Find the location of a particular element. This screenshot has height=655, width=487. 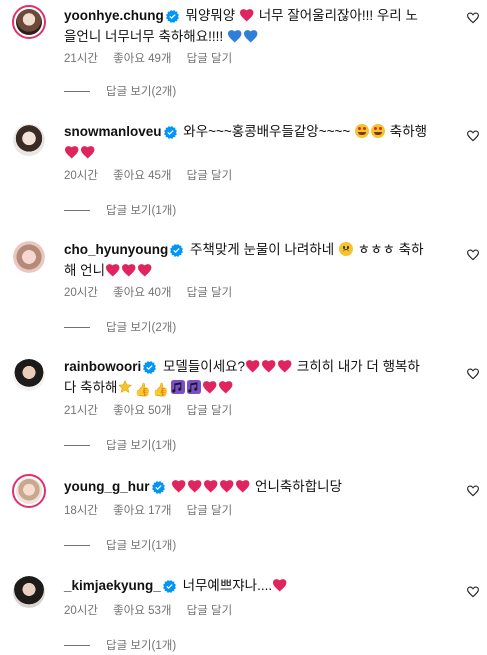

comment-username: young_g_hur is located at coordinates (107, 486).